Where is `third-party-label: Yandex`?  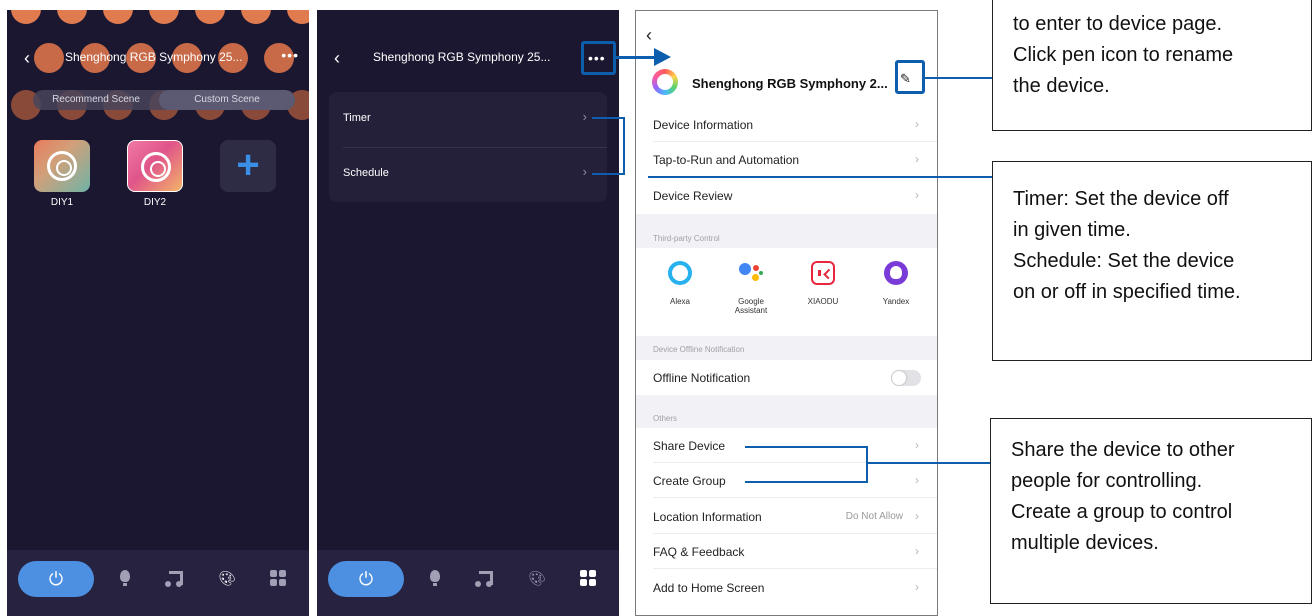
third-party-label: Yandex is located at coordinates (896, 301).